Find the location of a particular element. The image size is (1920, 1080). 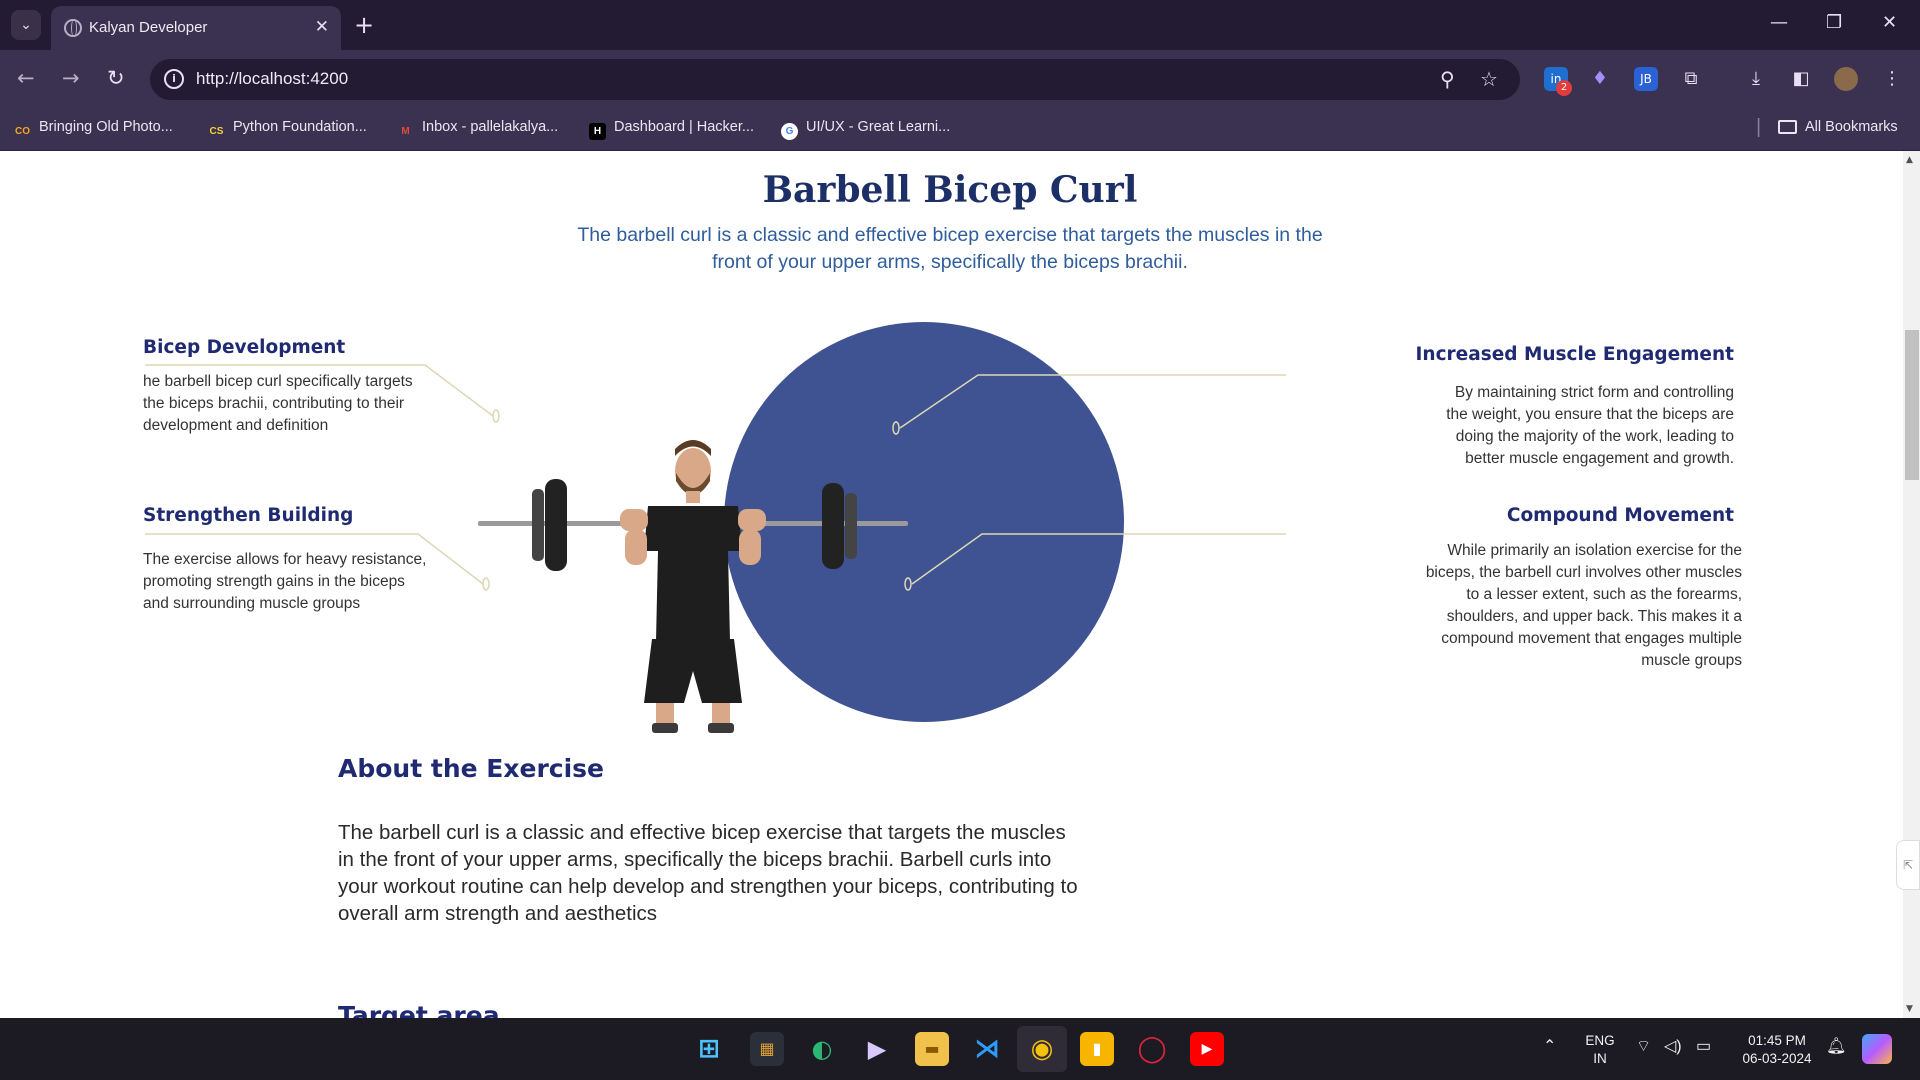

google-icon: G is located at coordinates (789, 131).